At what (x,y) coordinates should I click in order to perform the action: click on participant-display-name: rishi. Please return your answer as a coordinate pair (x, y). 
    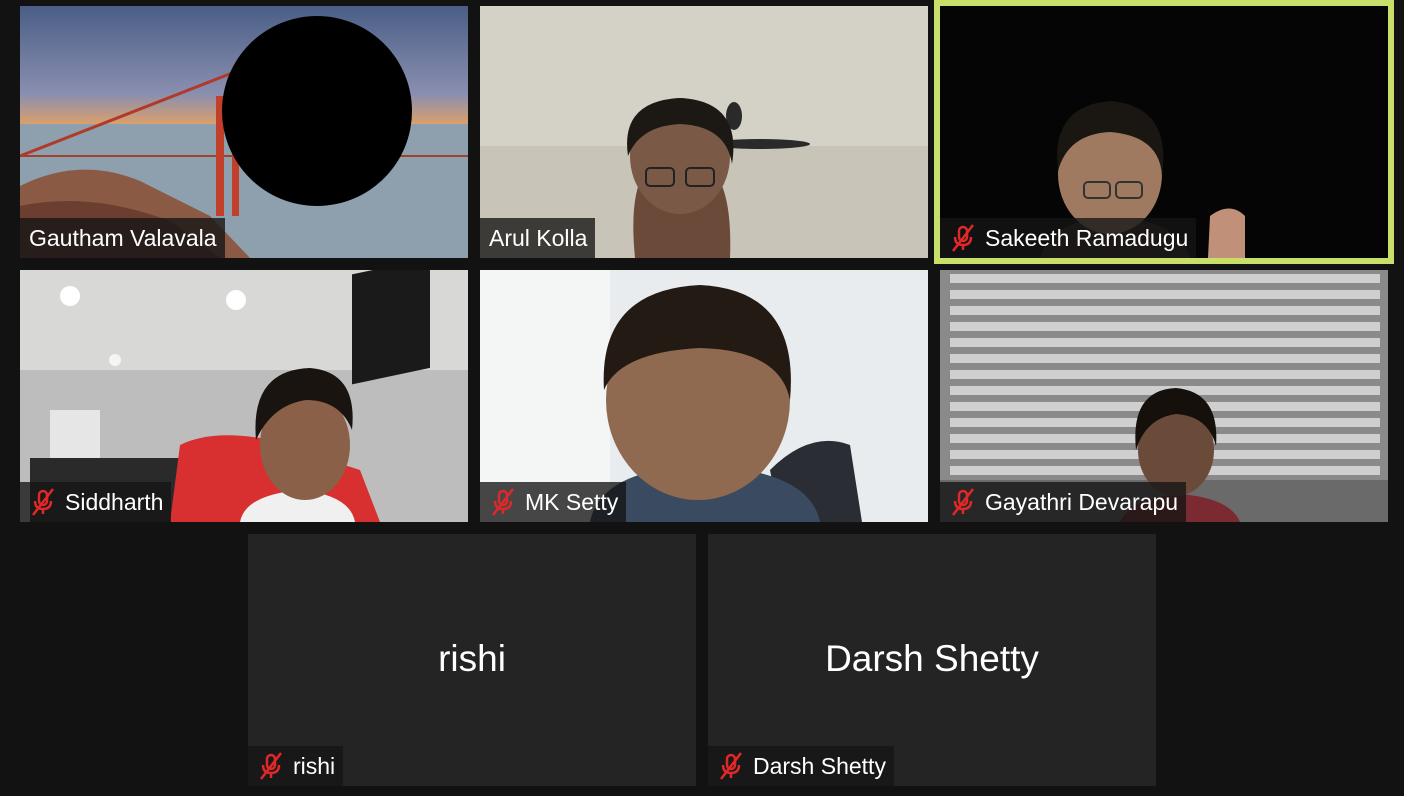
    Looking at the image, I should click on (472, 658).